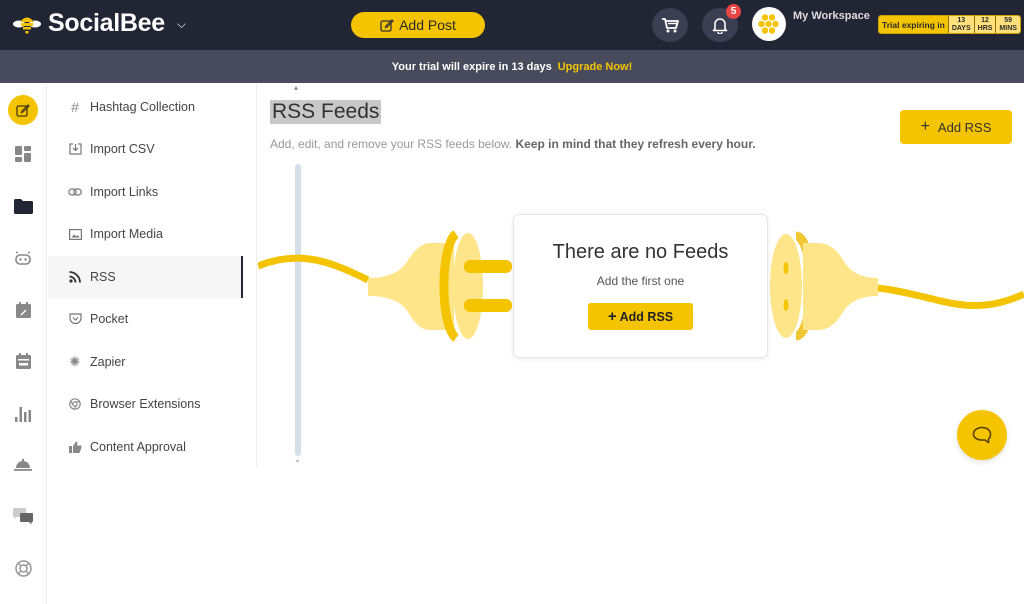 This screenshot has width=1024, height=604. I want to click on submenu-item-import-csv: Import CSV, so click(145, 149).